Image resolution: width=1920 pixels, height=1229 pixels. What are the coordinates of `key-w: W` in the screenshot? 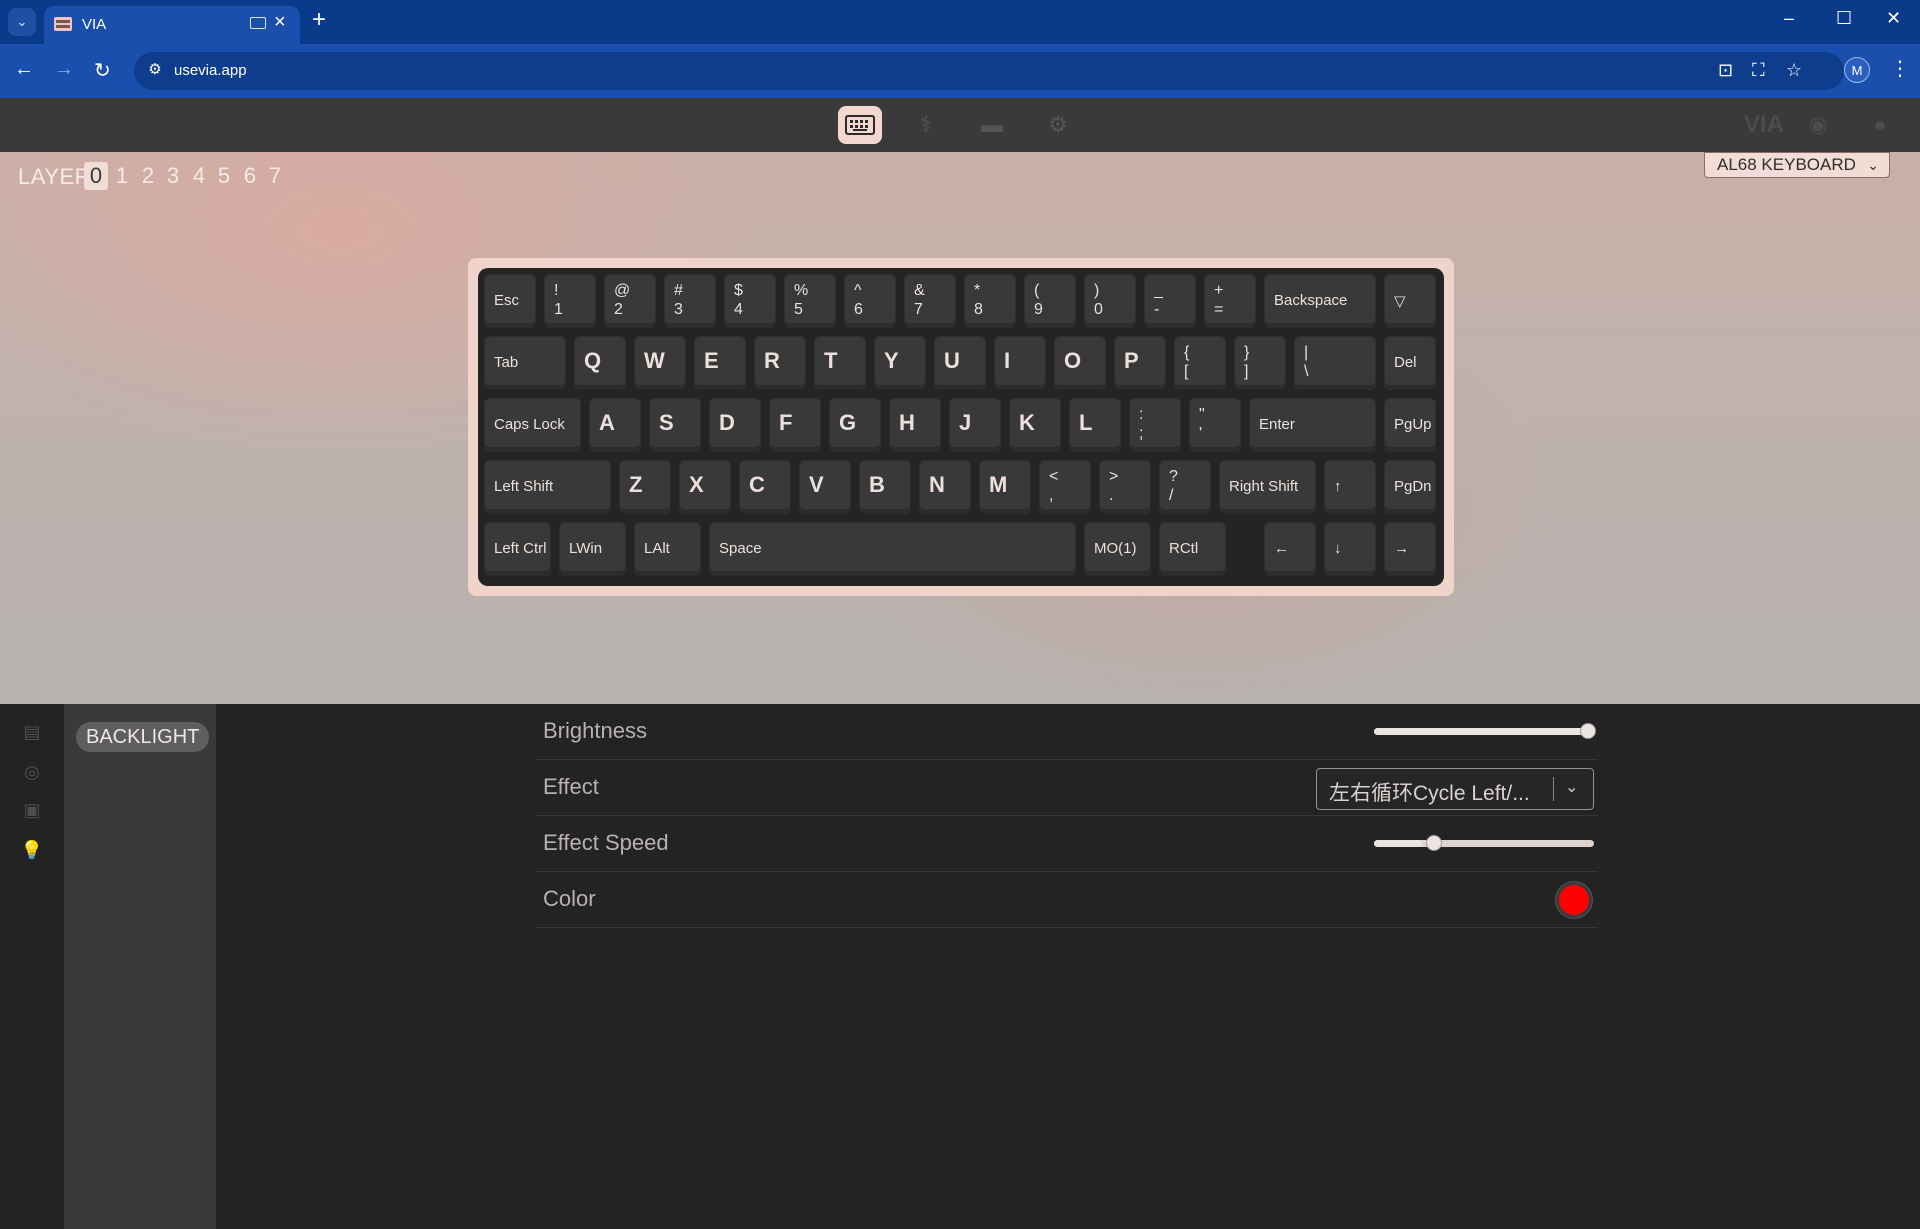 It's located at (660, 363).